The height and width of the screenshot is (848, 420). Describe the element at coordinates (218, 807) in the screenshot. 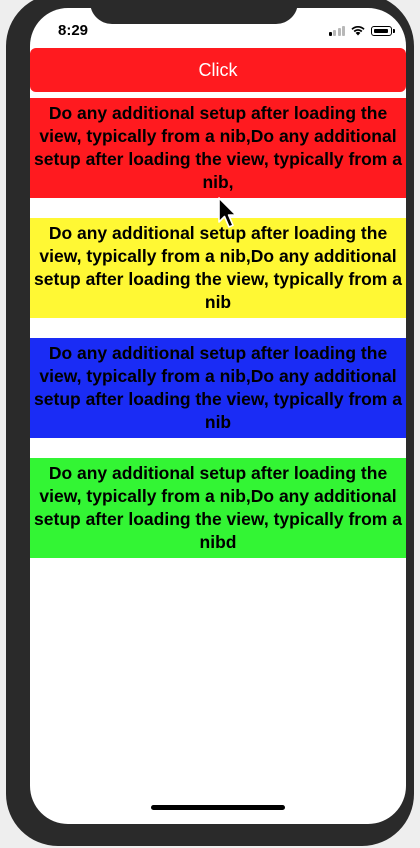

I see `home-indicator` at that location.